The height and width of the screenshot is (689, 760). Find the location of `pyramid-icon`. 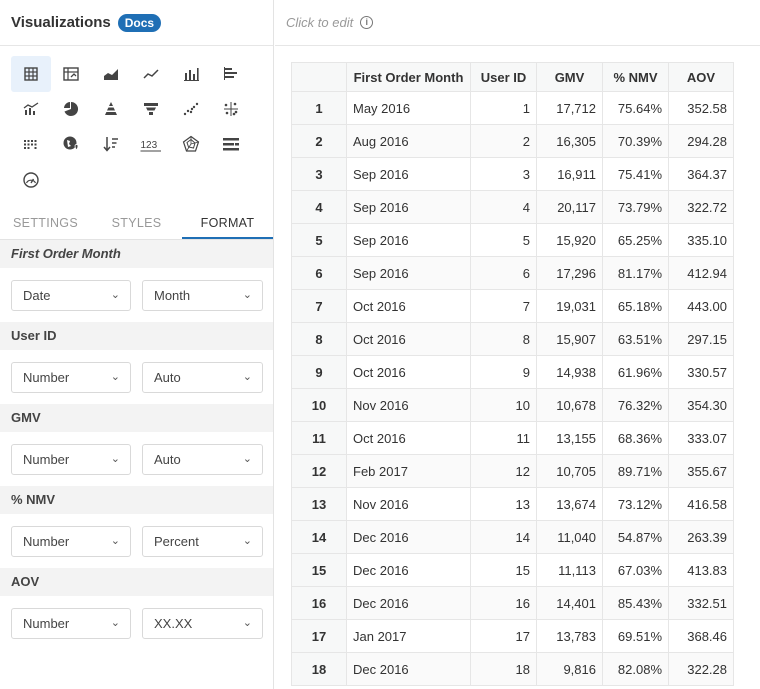

pyramid-icon is located at coordinates (111, 109).